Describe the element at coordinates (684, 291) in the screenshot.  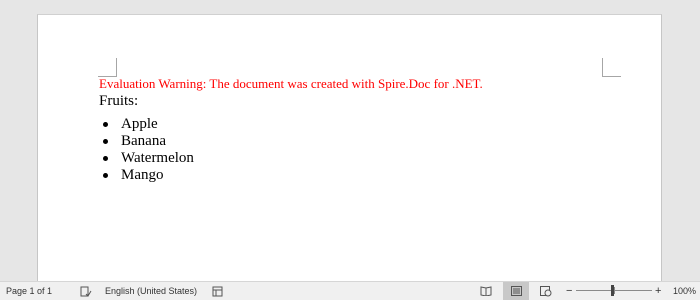
I see `zoom-level: 100%` at that location.